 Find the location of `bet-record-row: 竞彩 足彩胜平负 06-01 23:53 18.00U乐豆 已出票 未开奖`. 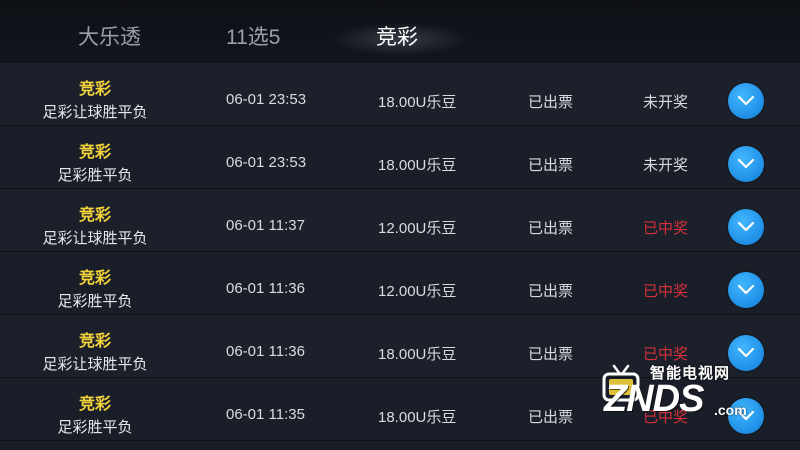

bet-record-row: 竞彩 足彩胜平负 06-01 23:53 18.00U乐豆 已出票 未开奖 is located at coordinates (400, 157).